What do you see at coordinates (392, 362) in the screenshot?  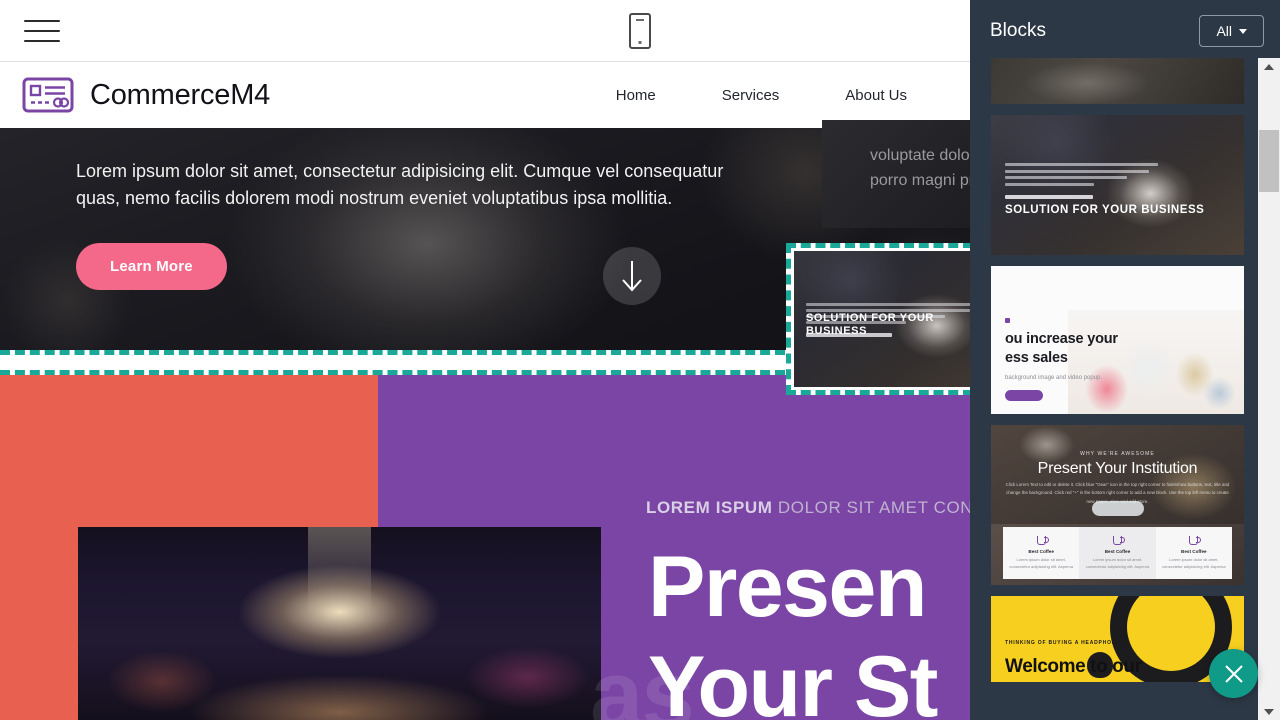 I see `block-drop-indicator` at bounding box center [392, 362].